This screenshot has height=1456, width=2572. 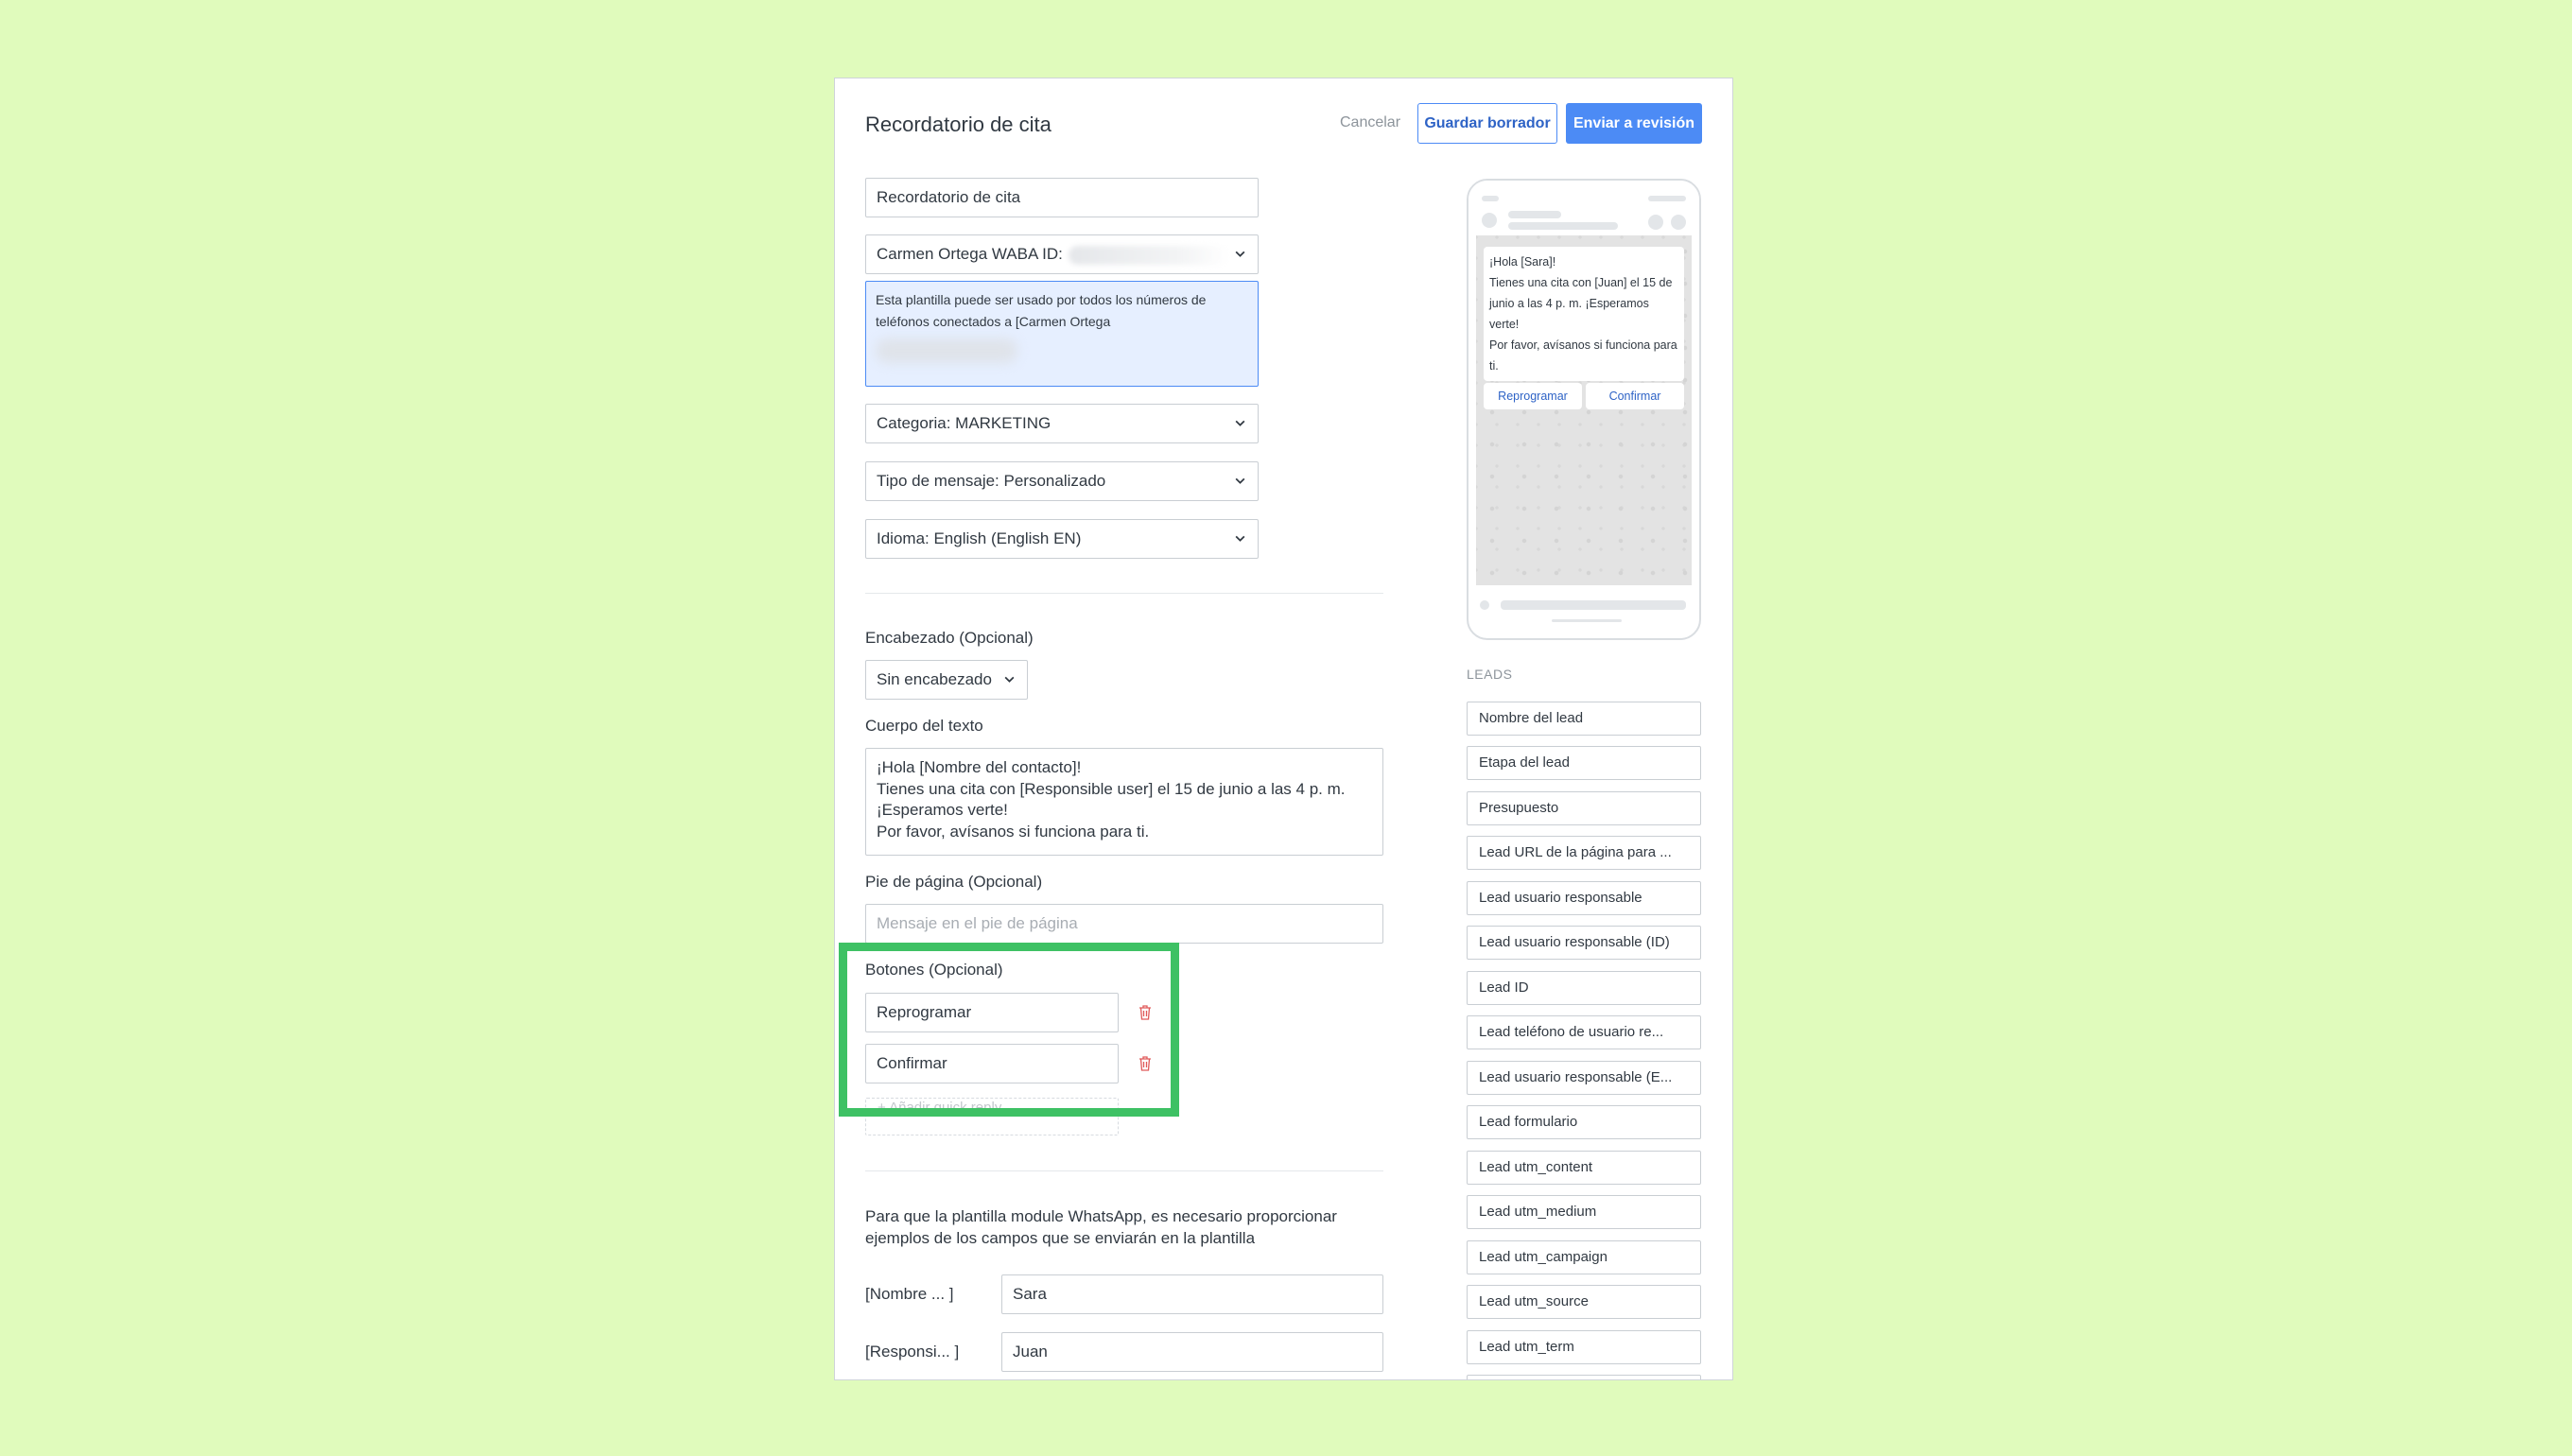 I want to click on home-indicator, so click(x=1587, y=620).